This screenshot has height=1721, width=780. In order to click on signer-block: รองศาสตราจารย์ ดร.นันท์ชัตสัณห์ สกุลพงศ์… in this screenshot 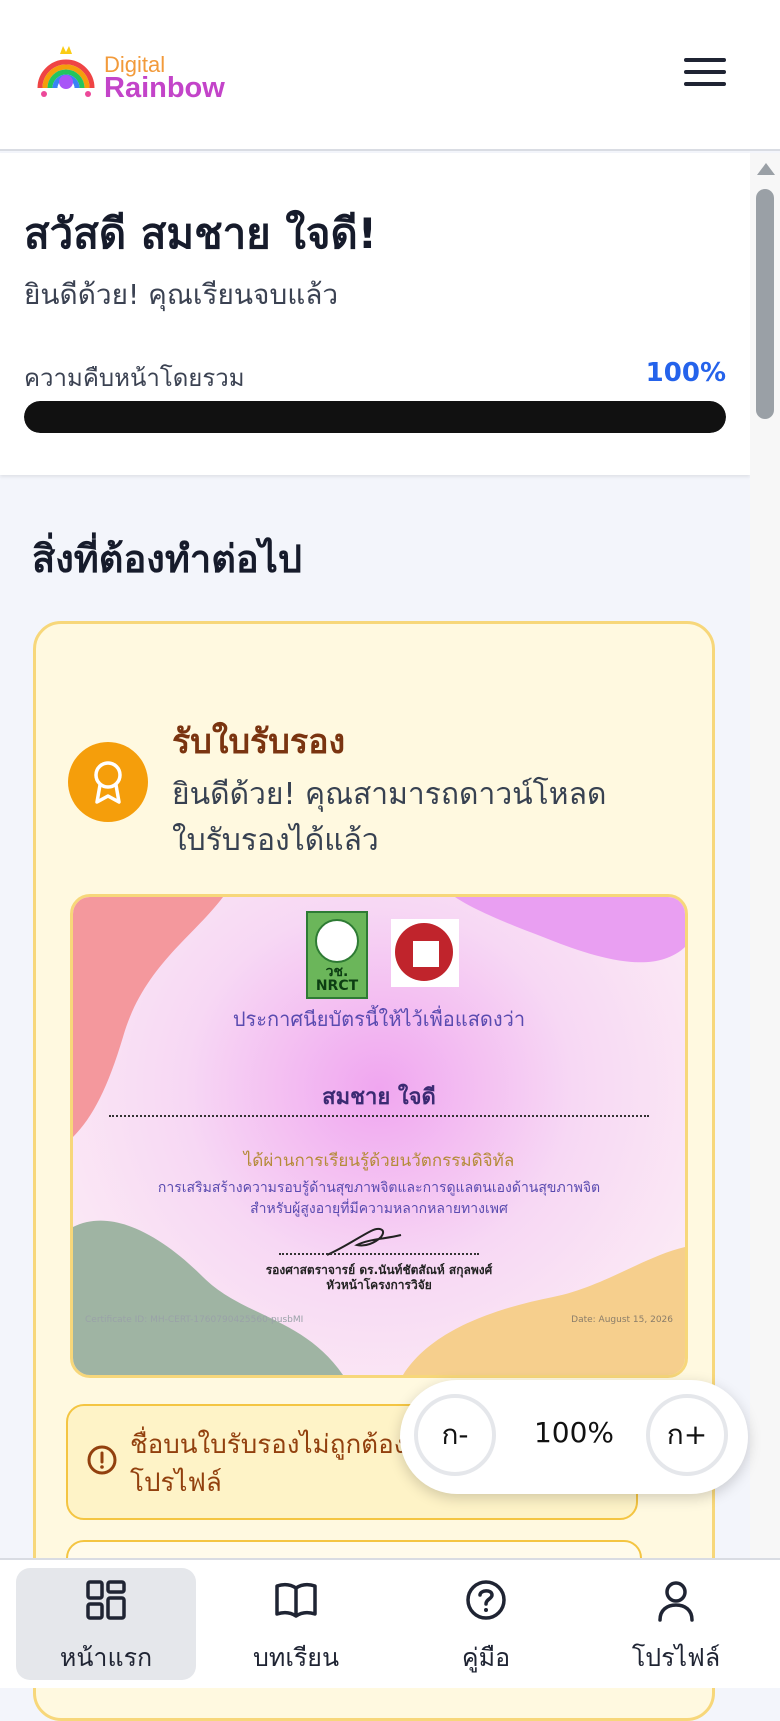, I will do `click(379, 1278)`.